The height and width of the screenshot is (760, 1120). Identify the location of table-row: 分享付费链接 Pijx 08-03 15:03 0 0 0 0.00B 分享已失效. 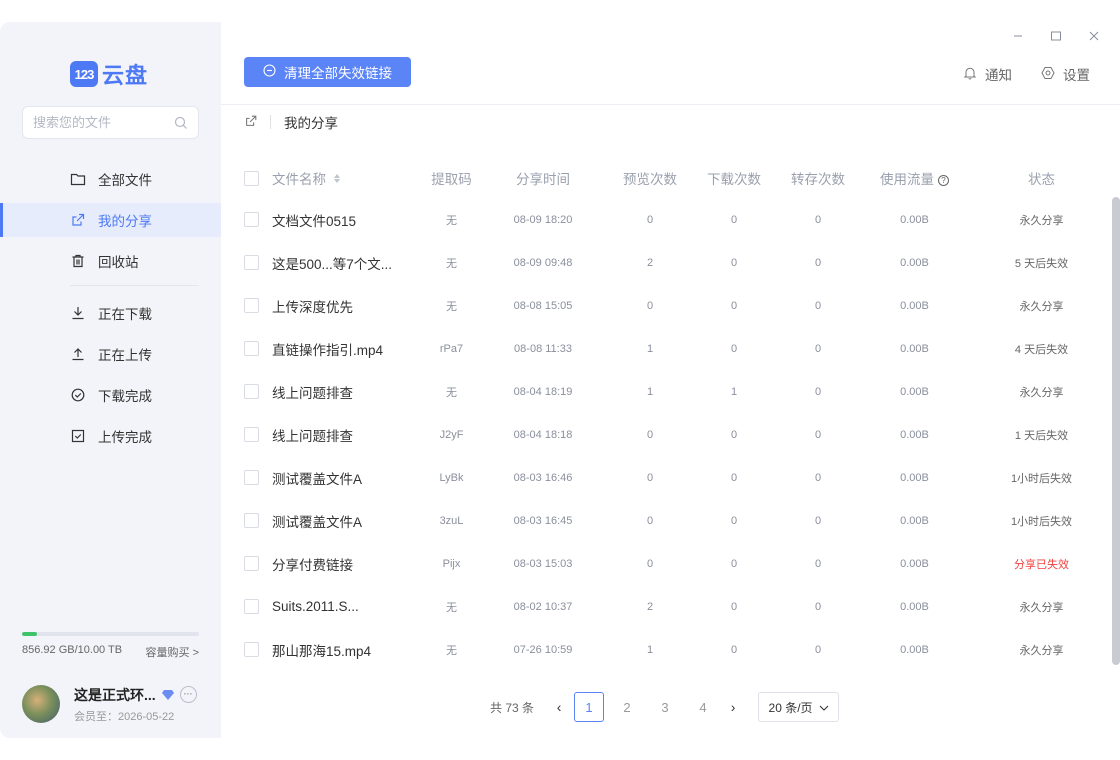
(666, 563).